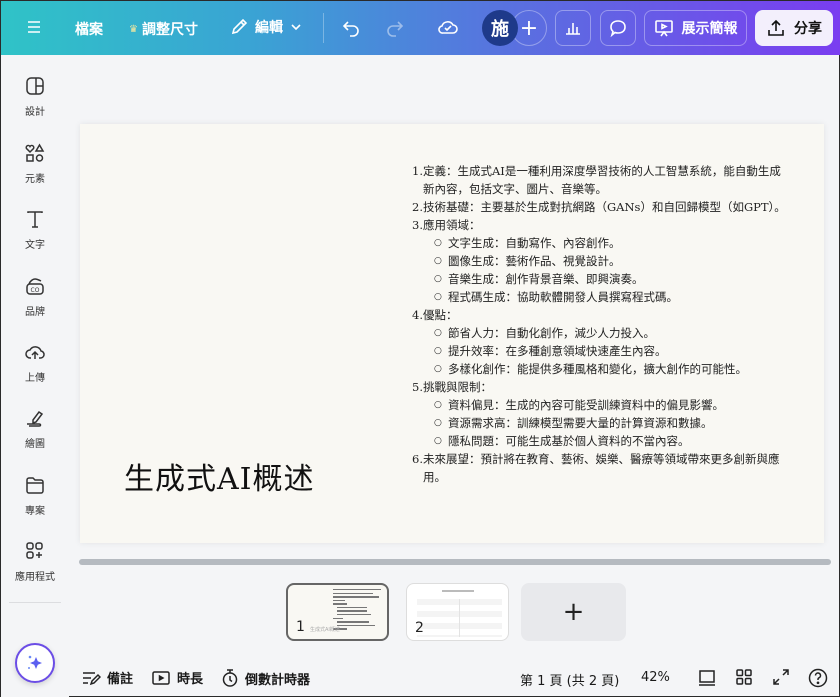 The image size is (840, 697). Describe the element at coordinates (266, 27) in the screenshot. I see `edit-menu-button: 編輯` at that location.